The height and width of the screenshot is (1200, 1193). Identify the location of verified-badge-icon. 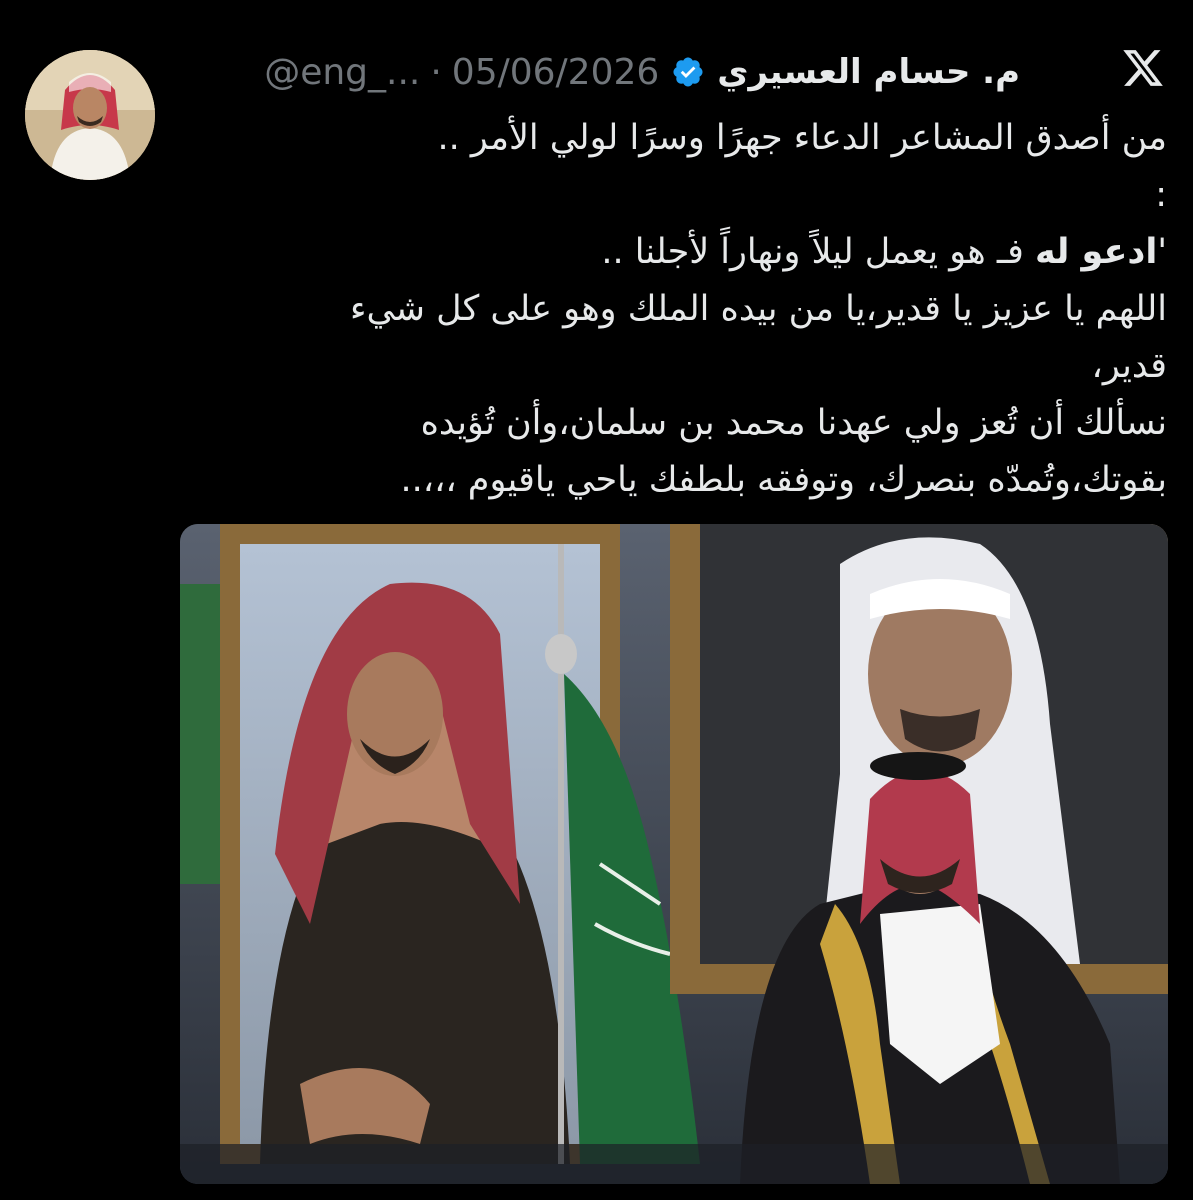
(688, 72).